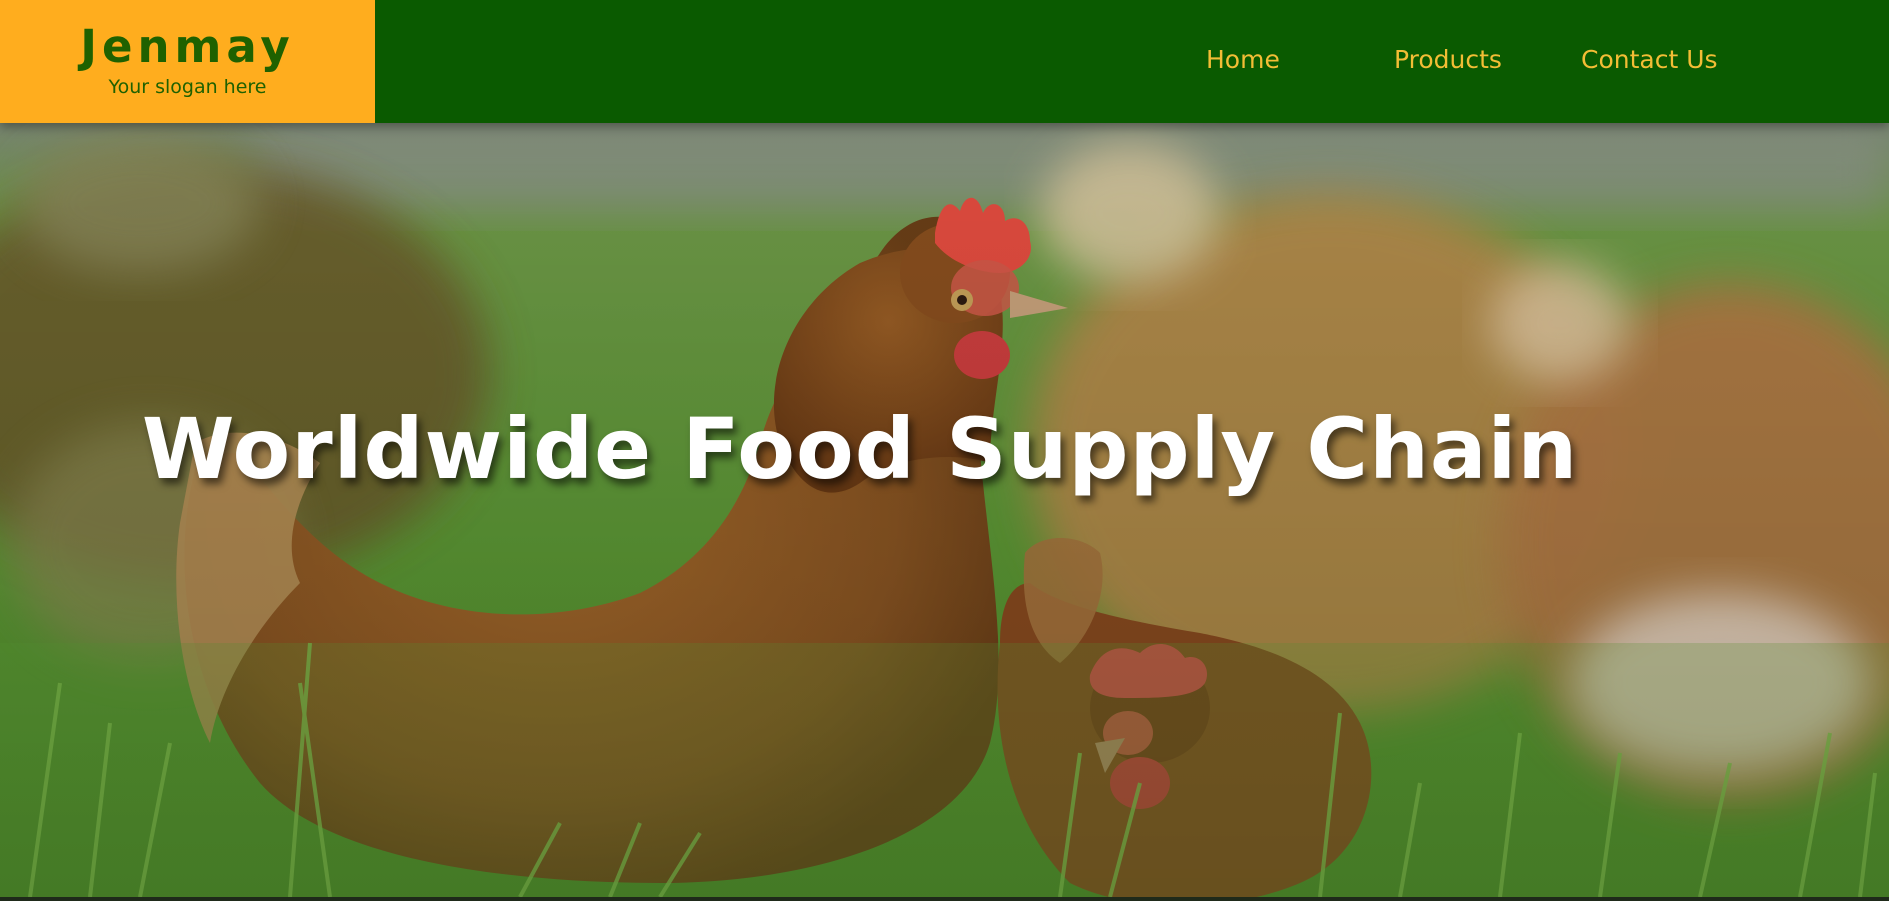  What do you see at coordinates (1649, 59) in the screenshot?
I see `nav-item-contact-us: Contact Us` at bounding box center [1649, 59].